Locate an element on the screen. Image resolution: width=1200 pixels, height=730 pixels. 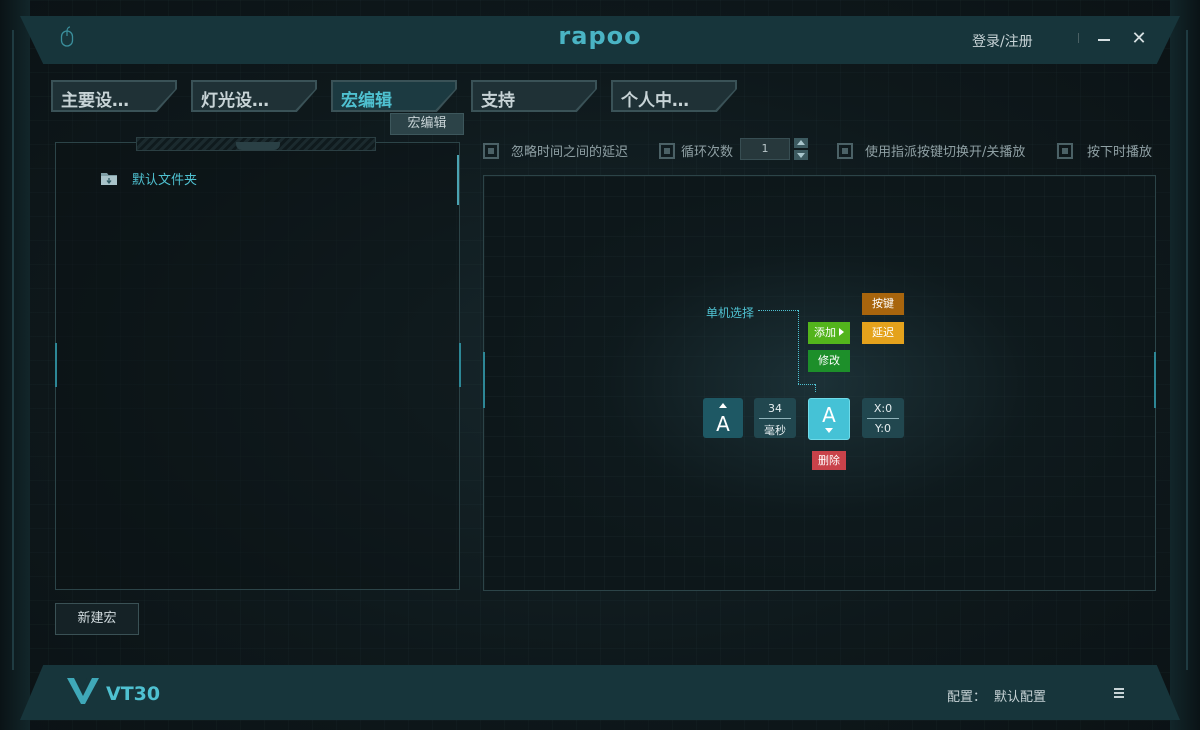
loop-count-option: 循环次数 is located at coordinates (696, 150).